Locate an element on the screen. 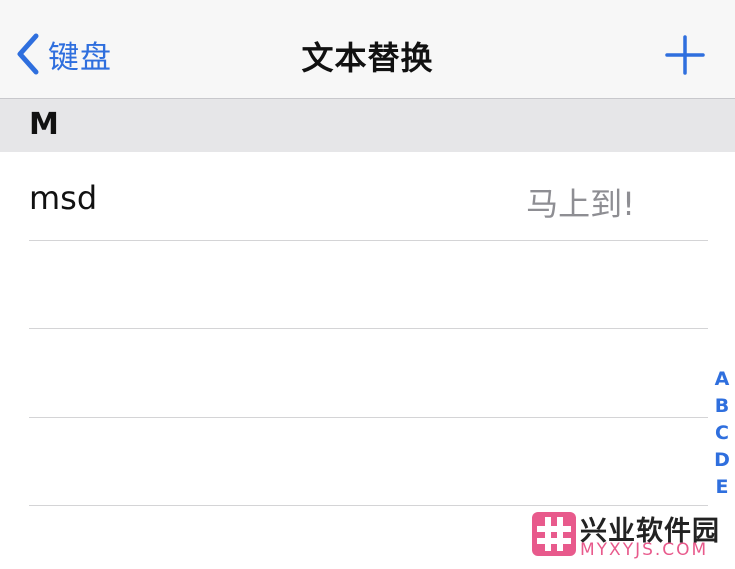 This screenshot has width=735, height=569. section-letter: M is located at coordinates (44, 124).